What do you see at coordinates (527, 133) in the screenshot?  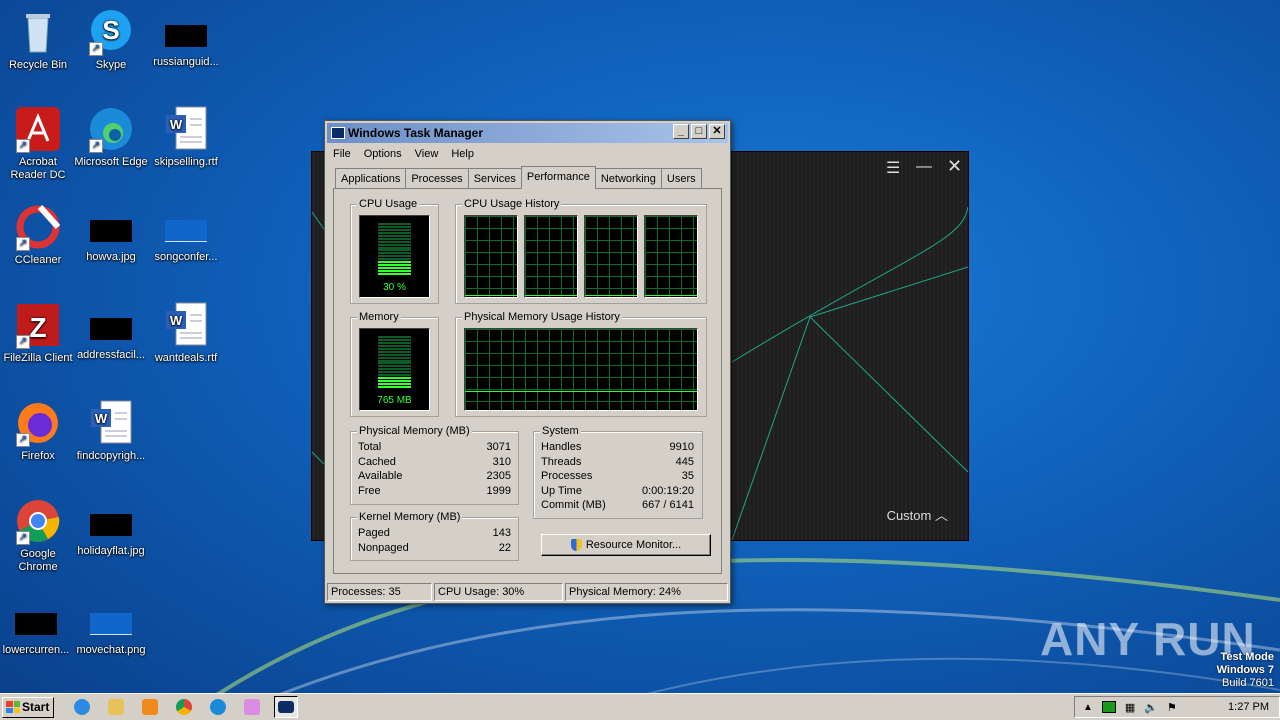 I see `title-bar: Windows Task Manager` at bounding box center [527, 133].